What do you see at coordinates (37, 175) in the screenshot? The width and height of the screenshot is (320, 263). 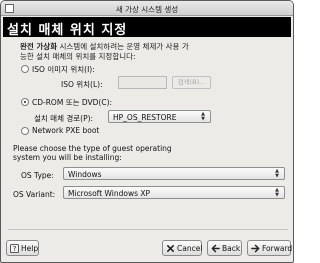 I see `os-type-label: OS Type:` at bounding box center [37, 175].